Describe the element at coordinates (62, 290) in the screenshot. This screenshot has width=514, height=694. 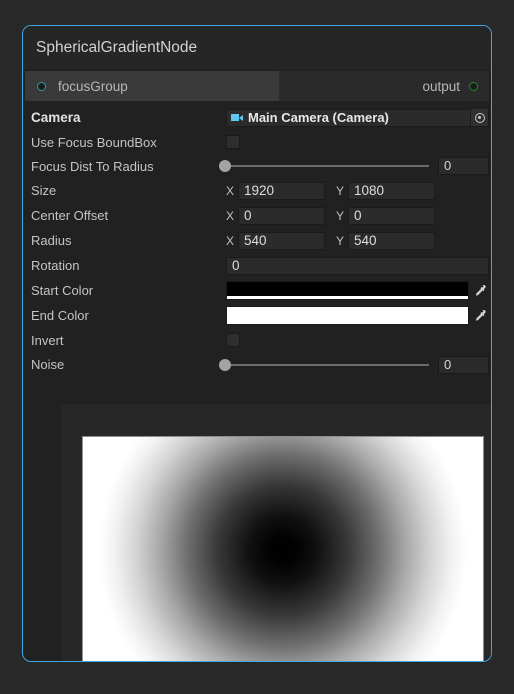
I see `start-color-label: Start Color` at that location.